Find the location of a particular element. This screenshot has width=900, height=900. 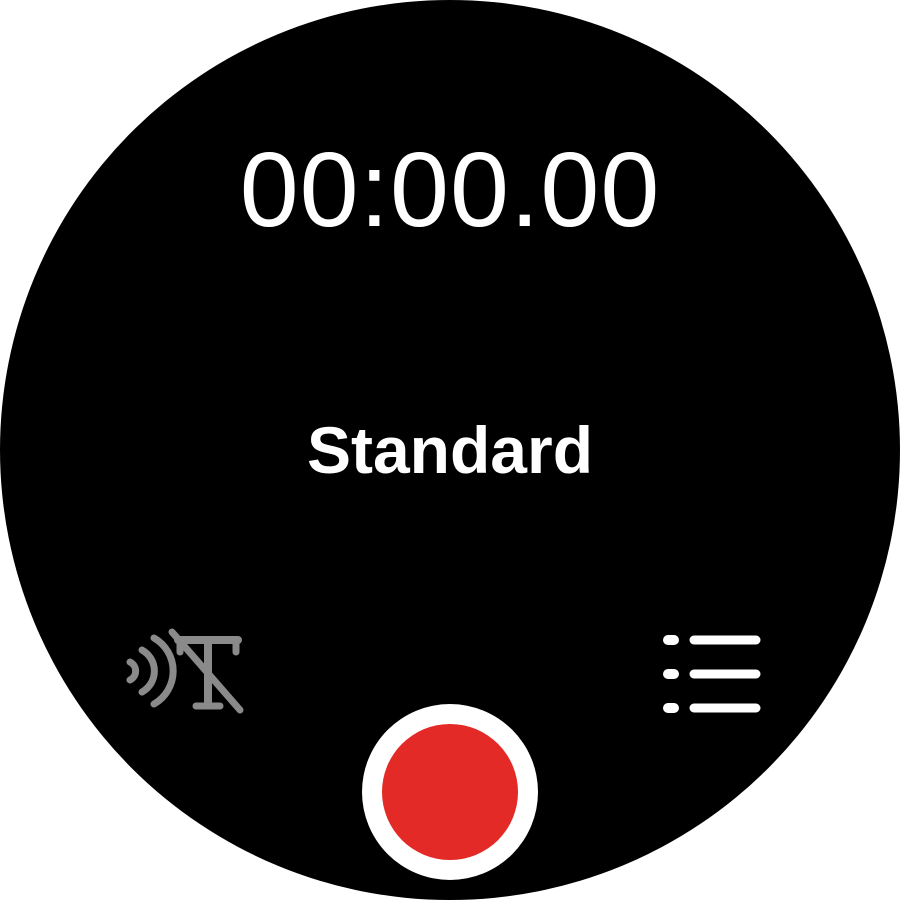

record-button is located at coordinates (450, 792).